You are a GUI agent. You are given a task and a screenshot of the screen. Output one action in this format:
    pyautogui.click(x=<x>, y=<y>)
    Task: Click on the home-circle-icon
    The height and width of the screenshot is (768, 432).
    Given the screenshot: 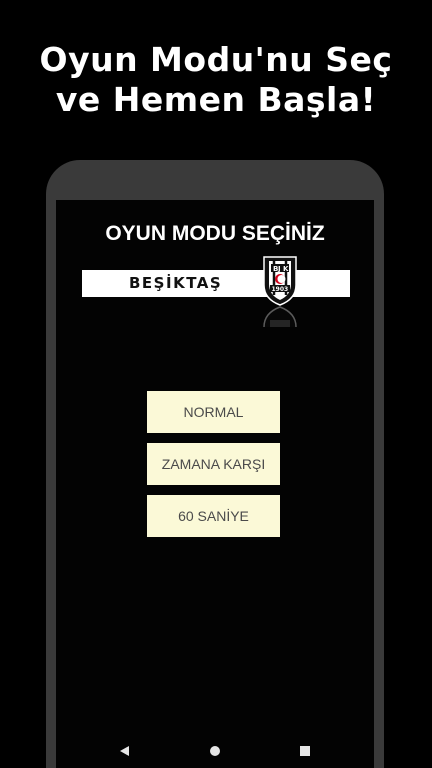 What is the action you would take?
    pyautogui.click(x=215, y=751)
    